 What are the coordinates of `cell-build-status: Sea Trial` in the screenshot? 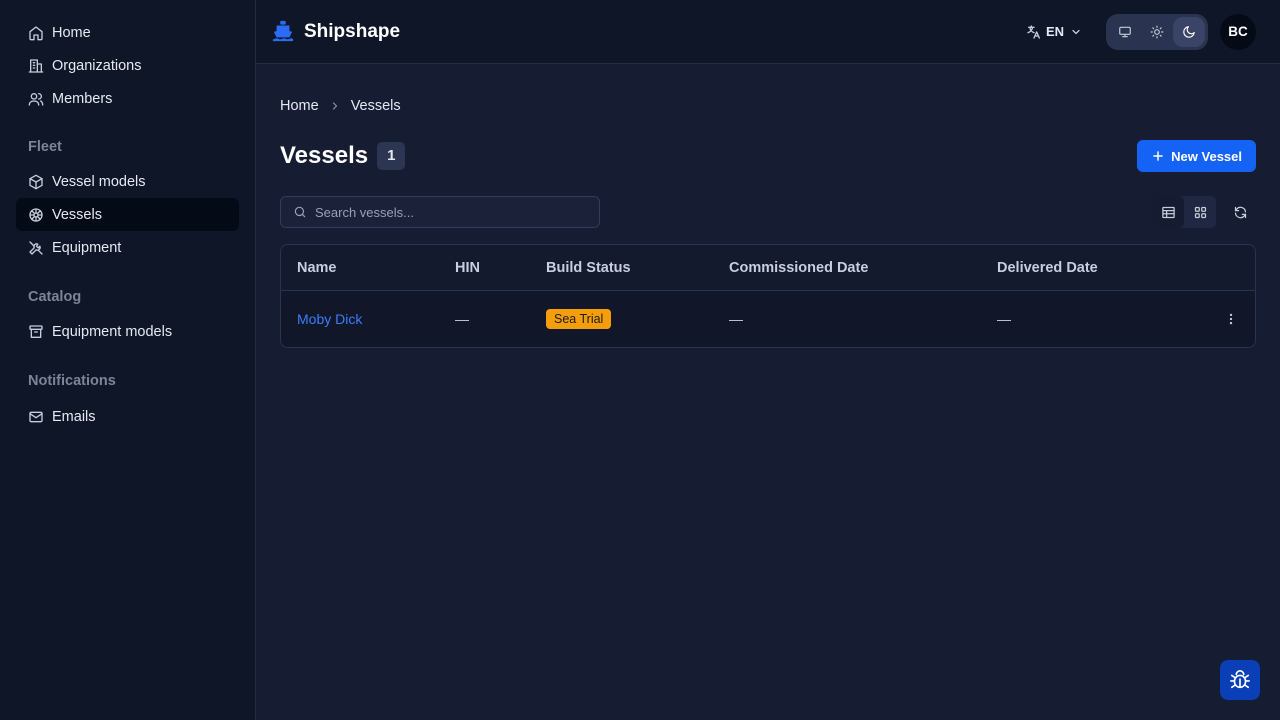 It's located at (637, 319).